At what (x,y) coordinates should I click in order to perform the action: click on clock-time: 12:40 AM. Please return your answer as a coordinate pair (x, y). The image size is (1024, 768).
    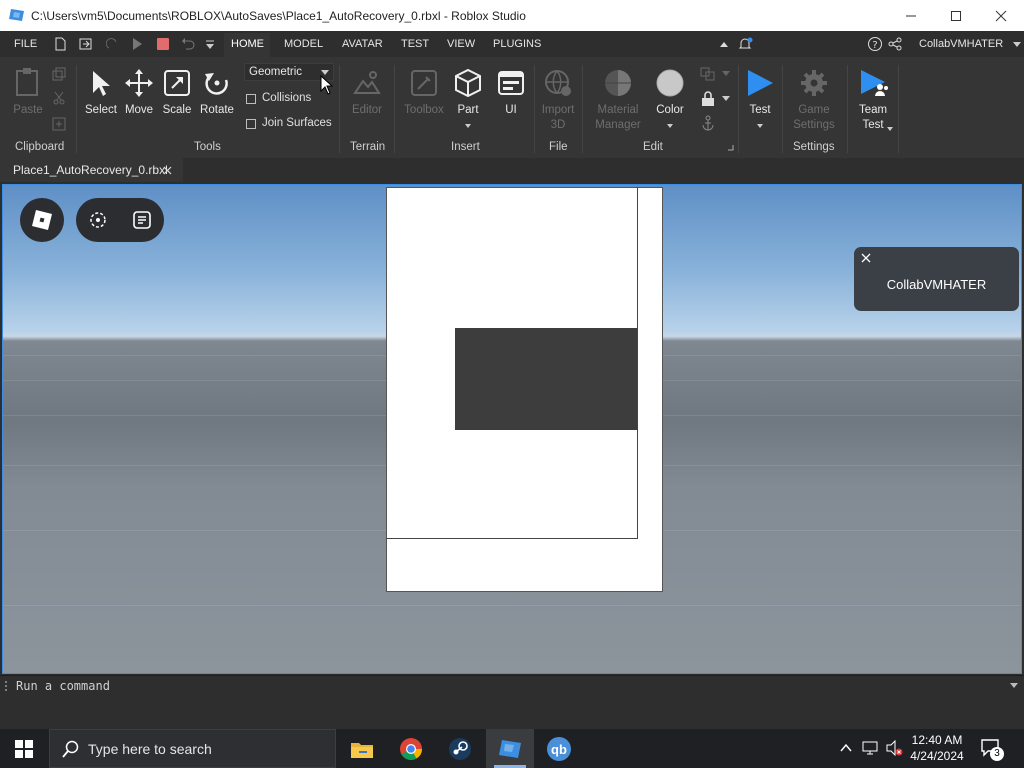
    Looking at the image, I should click on (937, 740).